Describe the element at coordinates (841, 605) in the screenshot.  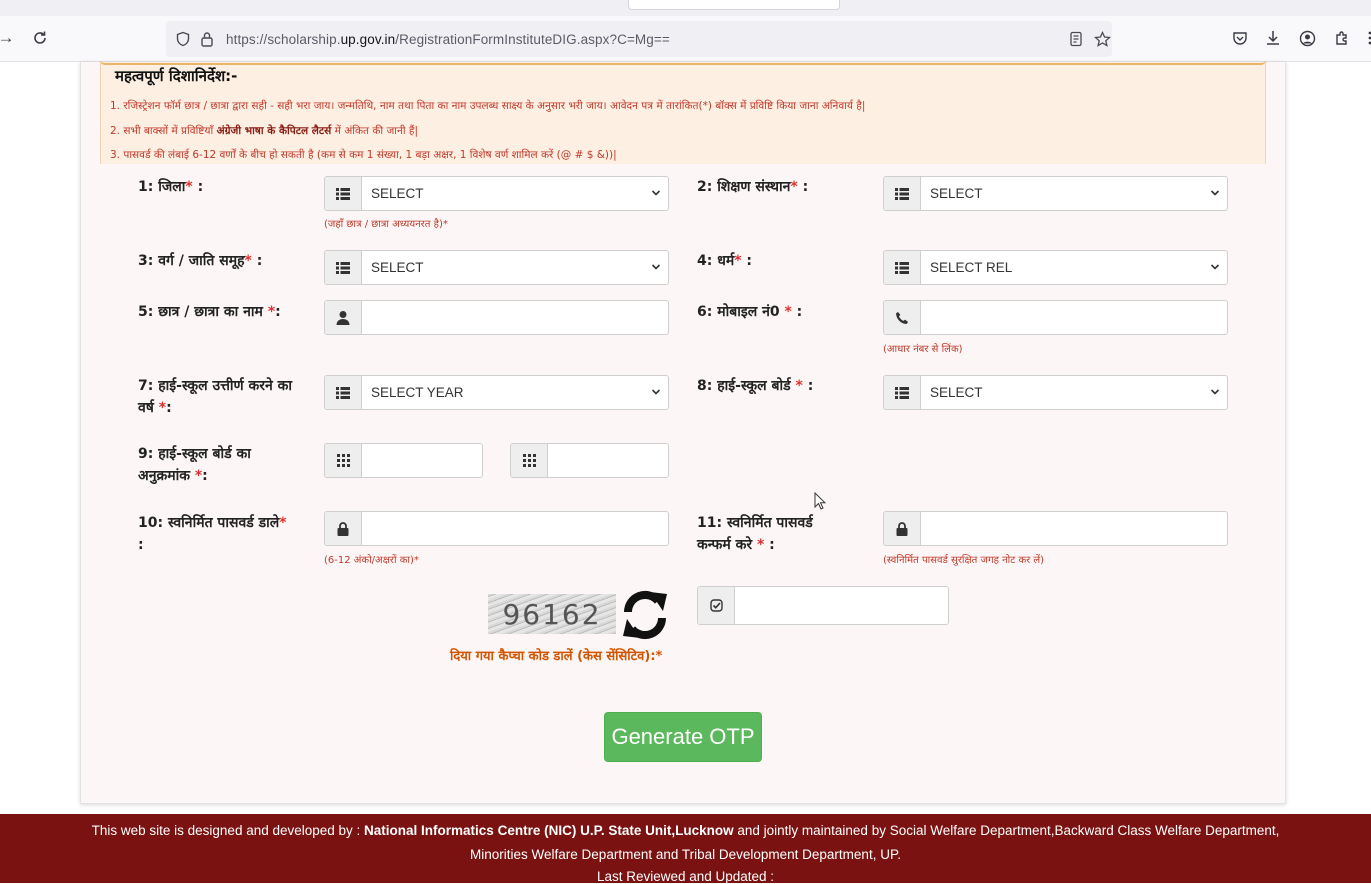
I see `captcha-input` at that location.